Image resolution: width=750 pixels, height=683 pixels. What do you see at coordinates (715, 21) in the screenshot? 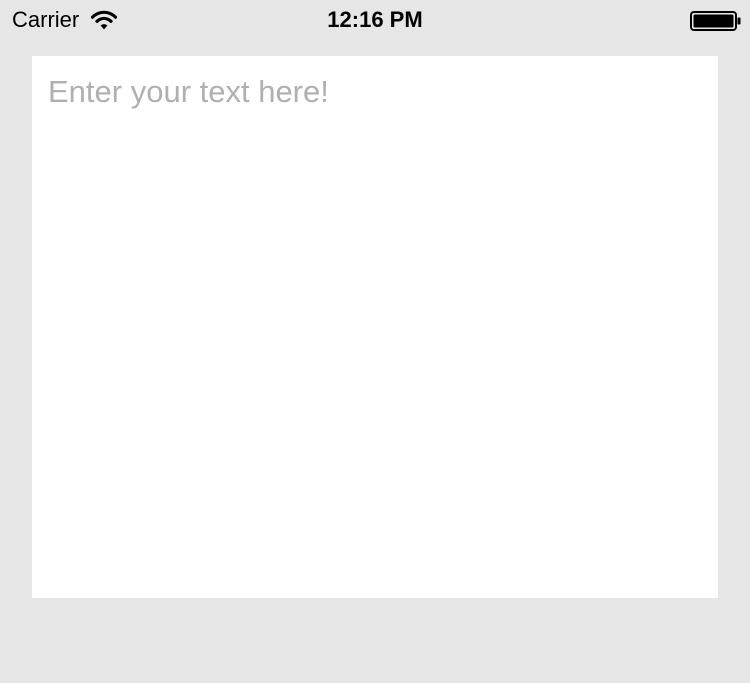
I see `battery-icon` at bounding box center [715, 21].